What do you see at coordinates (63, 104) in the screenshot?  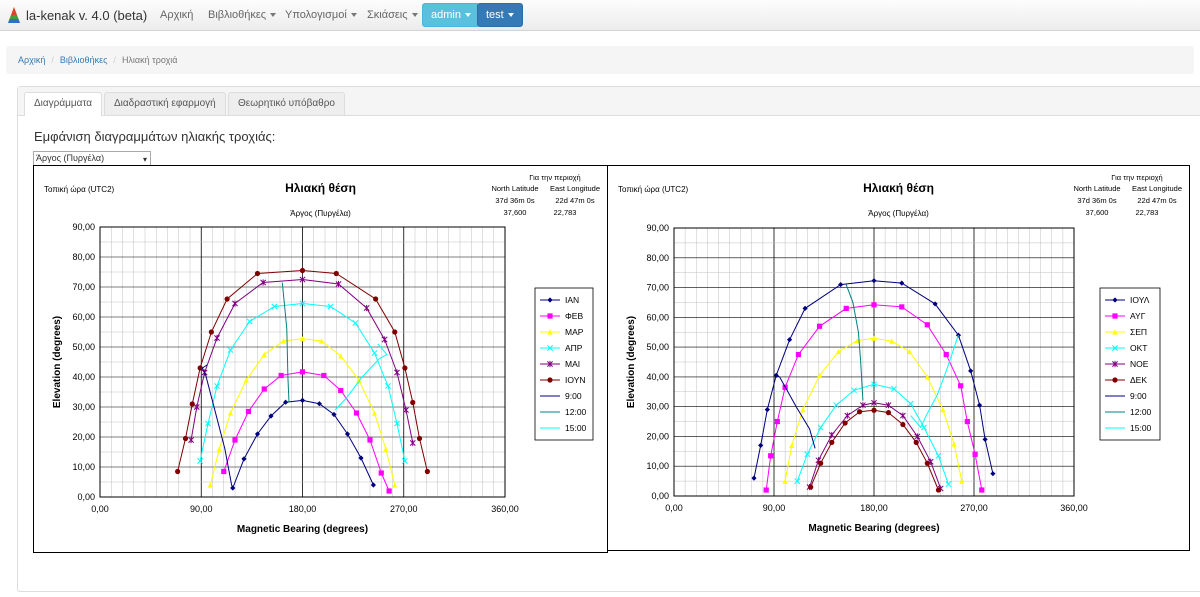 I see `tab-diagrams: Διαγράμματα` at bounding box center [63, 104].